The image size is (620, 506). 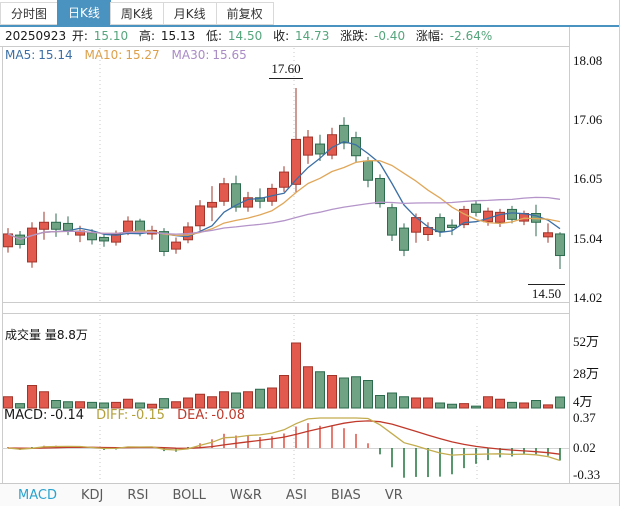 I want to click on indicator-tab-asi: ASI, so click(x=296, y=495).